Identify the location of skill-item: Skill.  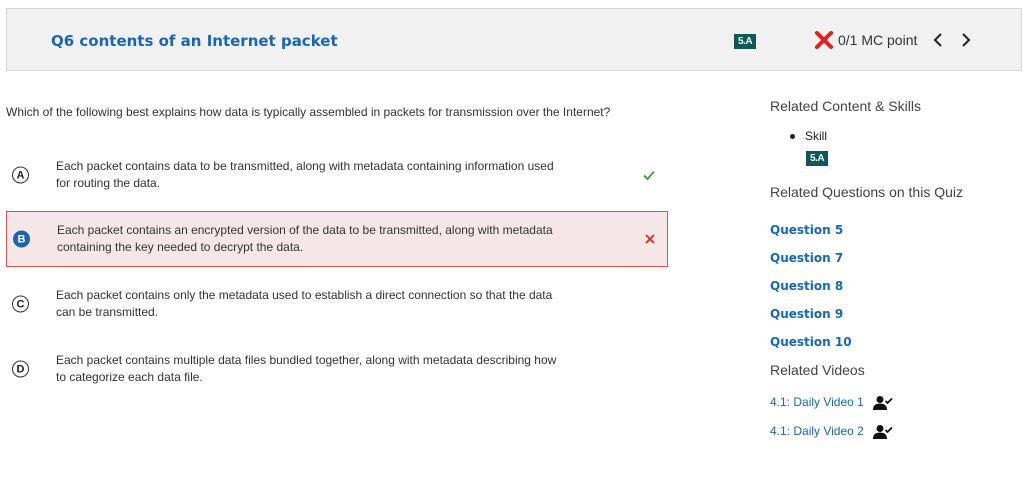
(808, 136).